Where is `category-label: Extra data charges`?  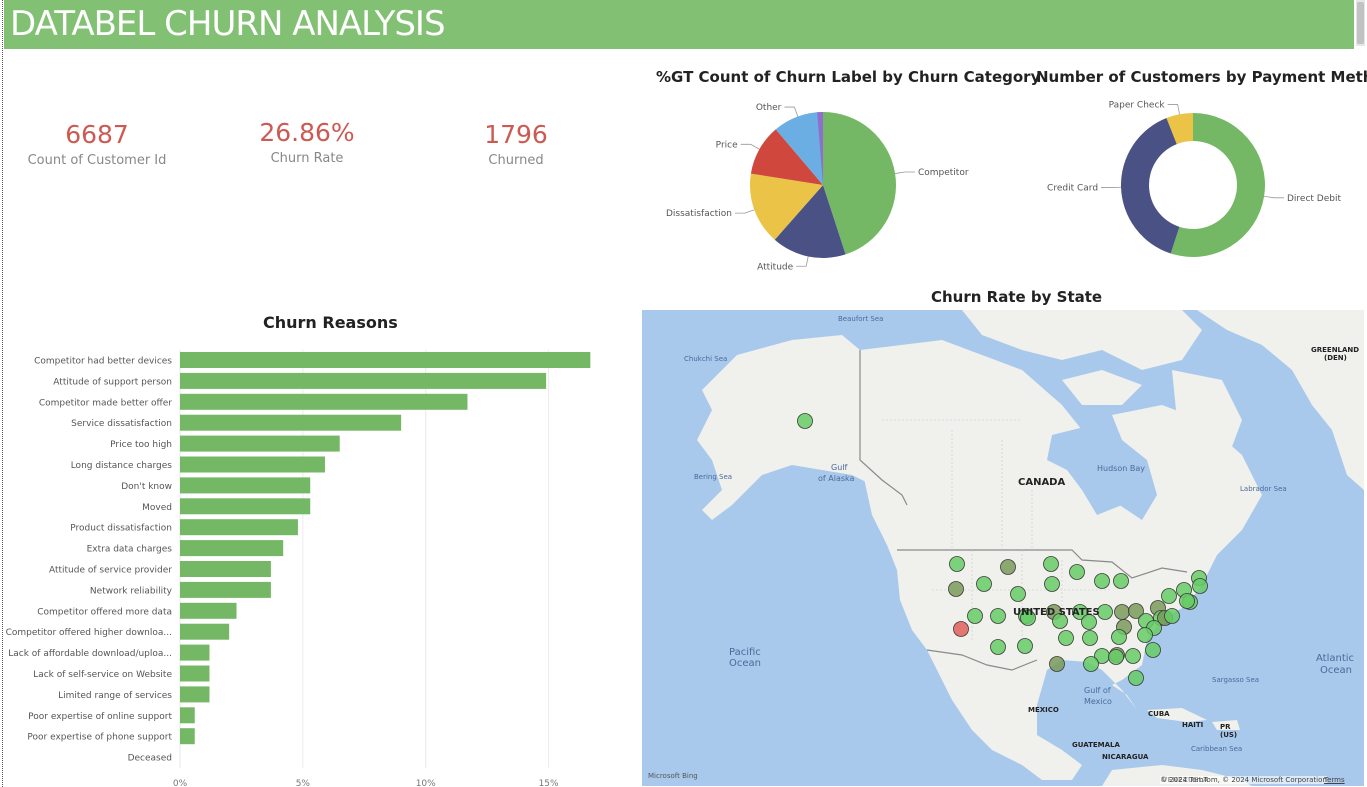 category-label: Extra data charges is located at coordinates (130, 550).